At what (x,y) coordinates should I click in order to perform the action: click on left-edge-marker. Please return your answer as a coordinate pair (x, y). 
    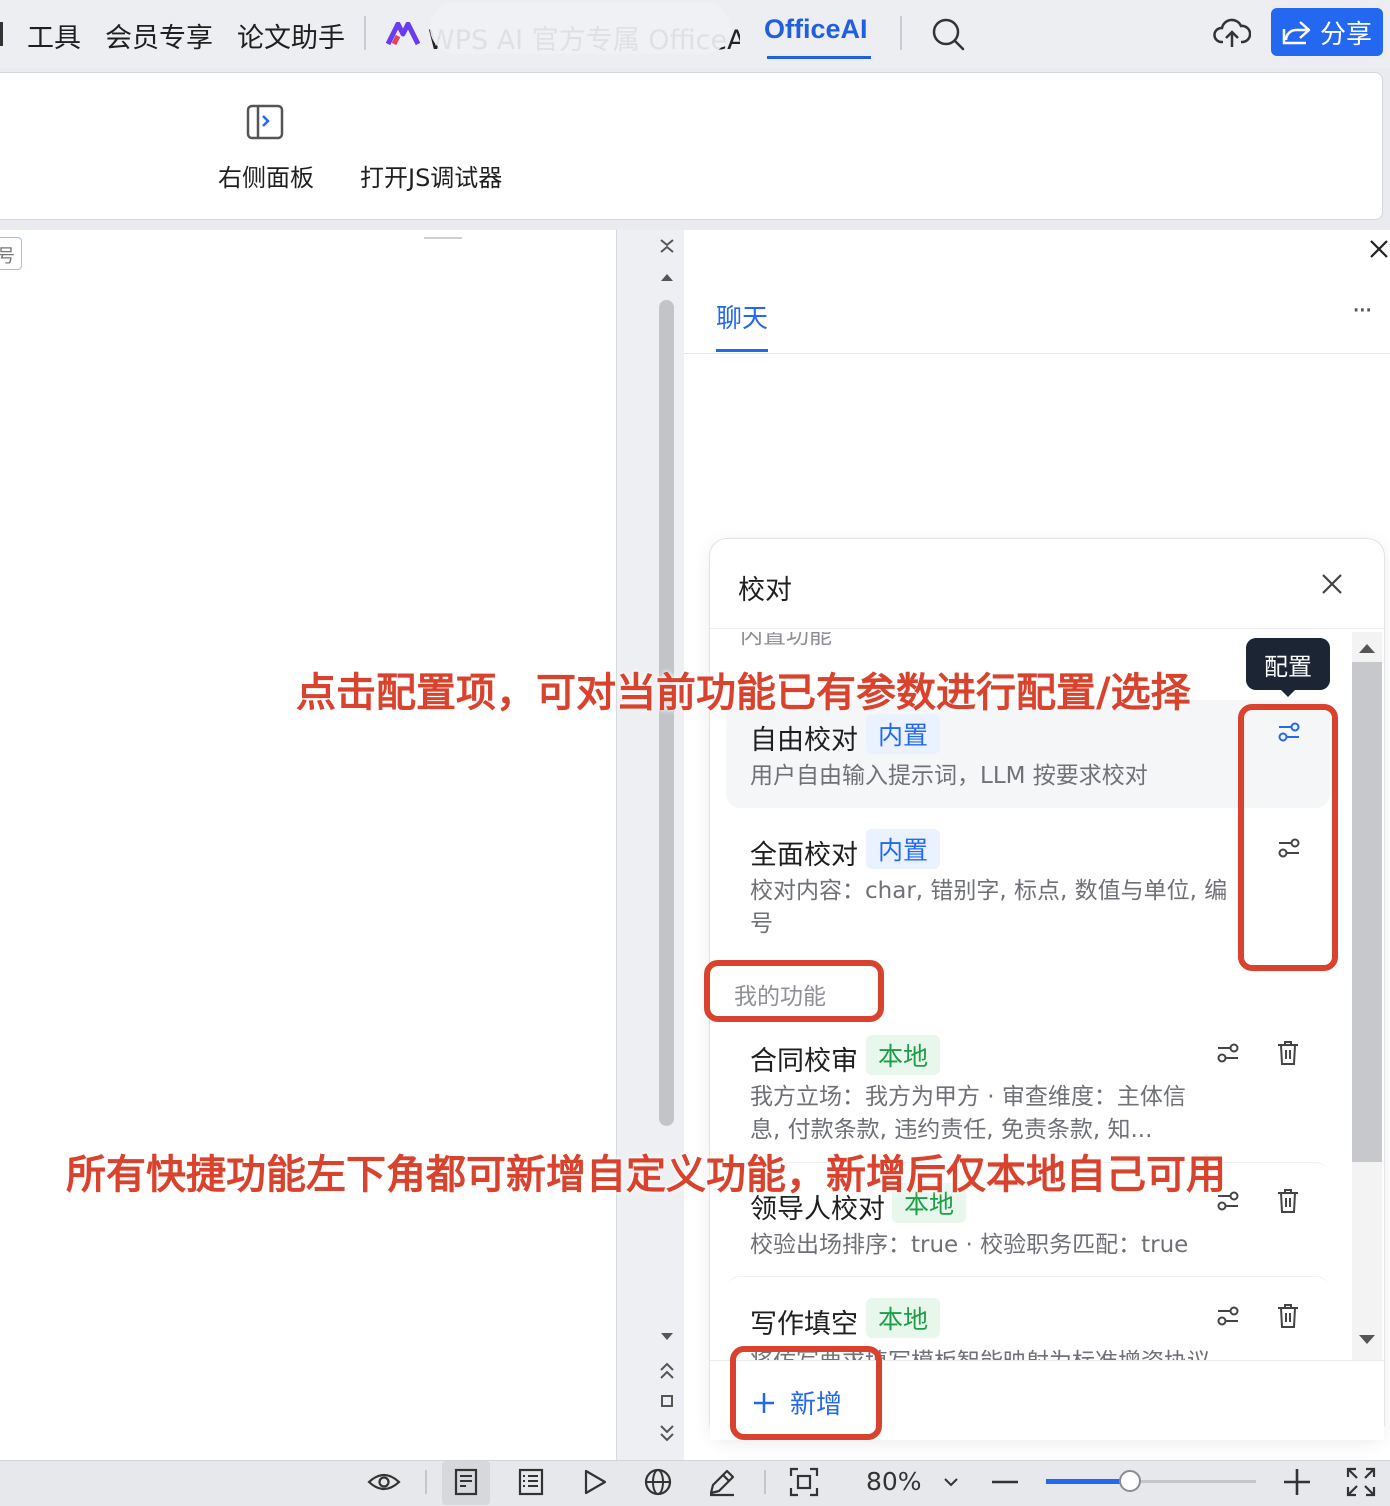
    Looking at the image, I should click on (1, 34).